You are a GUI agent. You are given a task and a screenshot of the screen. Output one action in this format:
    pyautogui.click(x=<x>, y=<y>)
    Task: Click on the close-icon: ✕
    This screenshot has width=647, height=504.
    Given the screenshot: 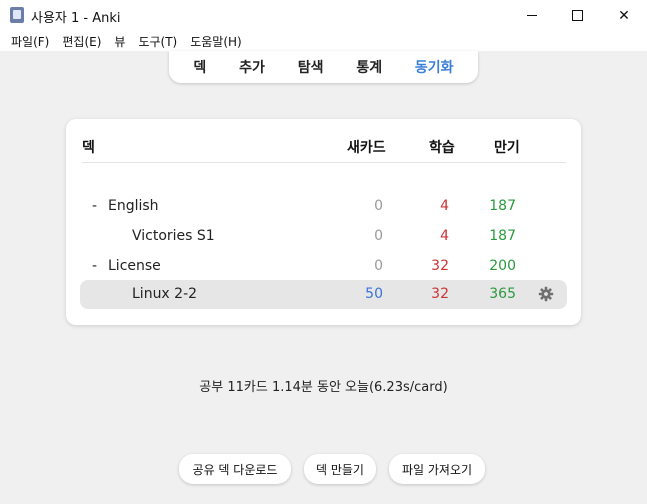 What is the action you would take?
    pyautogui.click(x=624, y=15)
    